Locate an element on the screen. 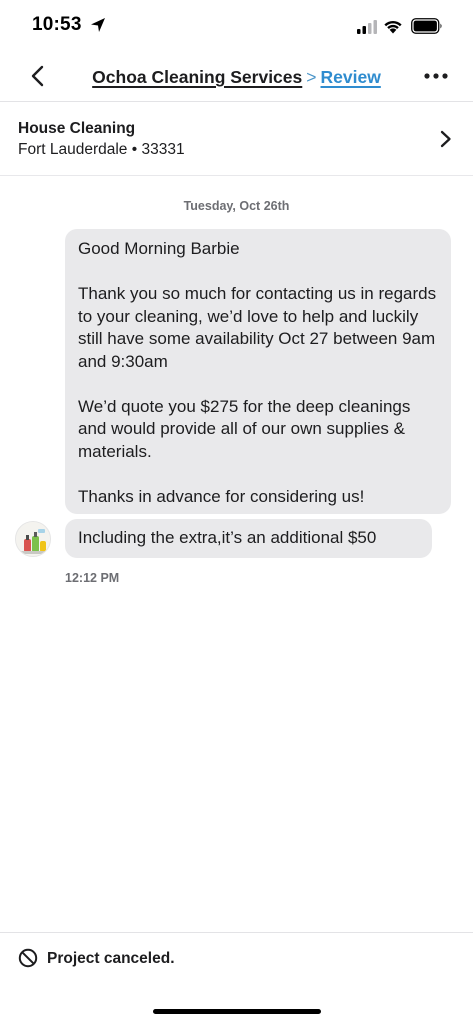  status-bar: 10:53 is located at coordinates (236, 26).